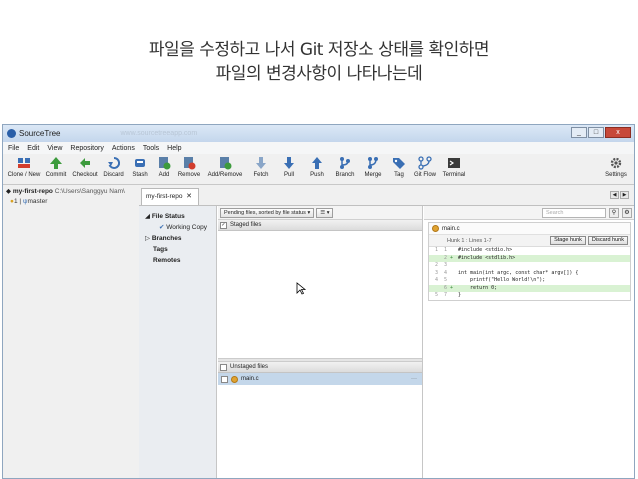 This screenshot has height=479, width=638. What do you see at coordinates (618, 132) in the screenshot?
I see `close-window-button: x` at bounding box center [618, 132].